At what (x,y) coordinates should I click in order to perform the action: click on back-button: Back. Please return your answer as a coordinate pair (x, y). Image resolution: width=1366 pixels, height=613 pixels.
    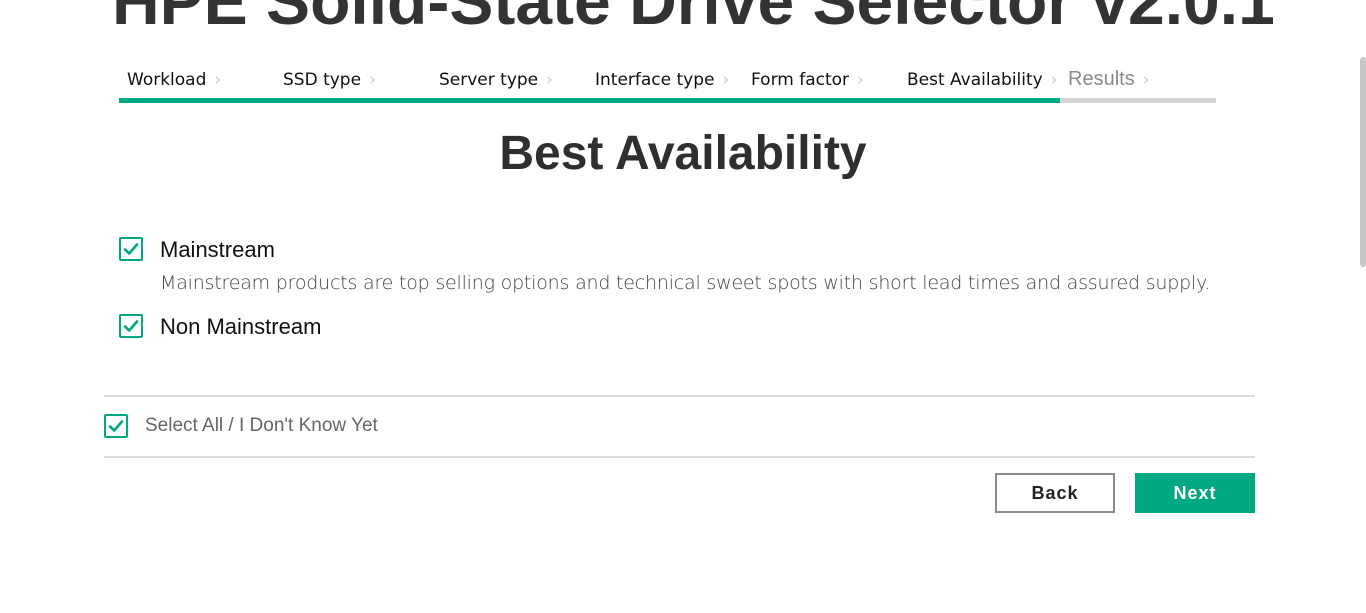
    Looking at the image, I should click on (1055, 493).